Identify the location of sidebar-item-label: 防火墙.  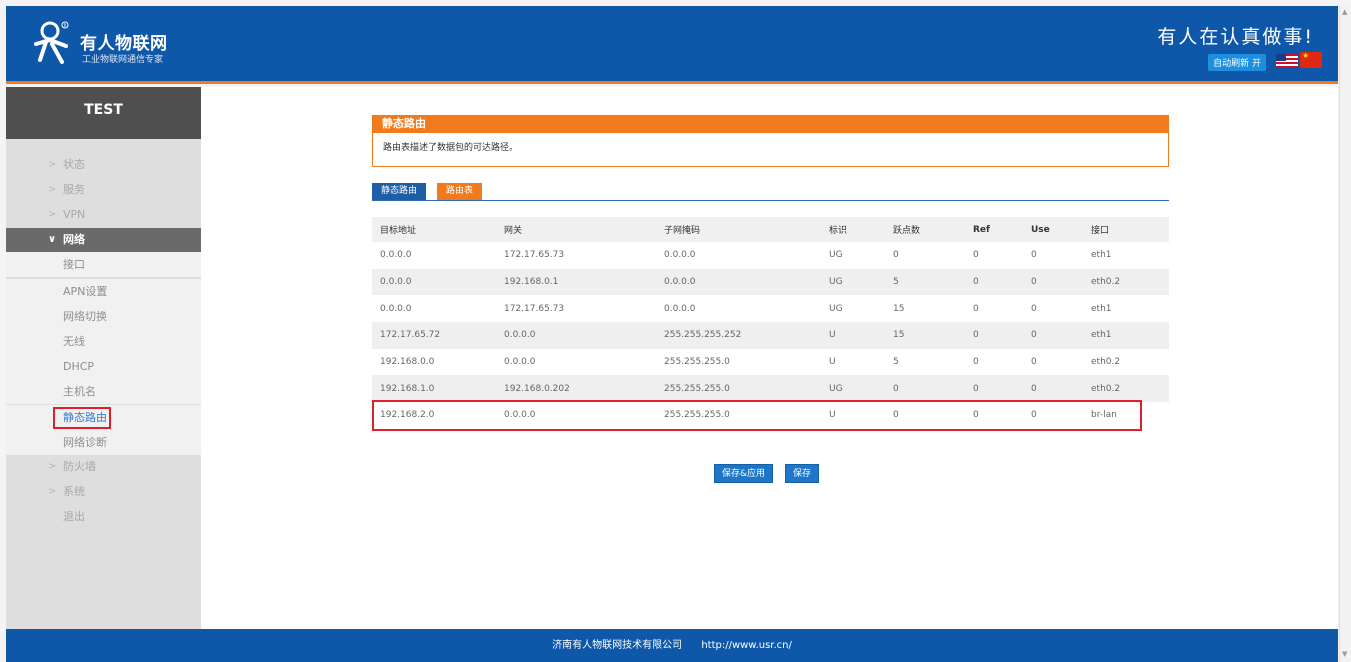
(79, 466).